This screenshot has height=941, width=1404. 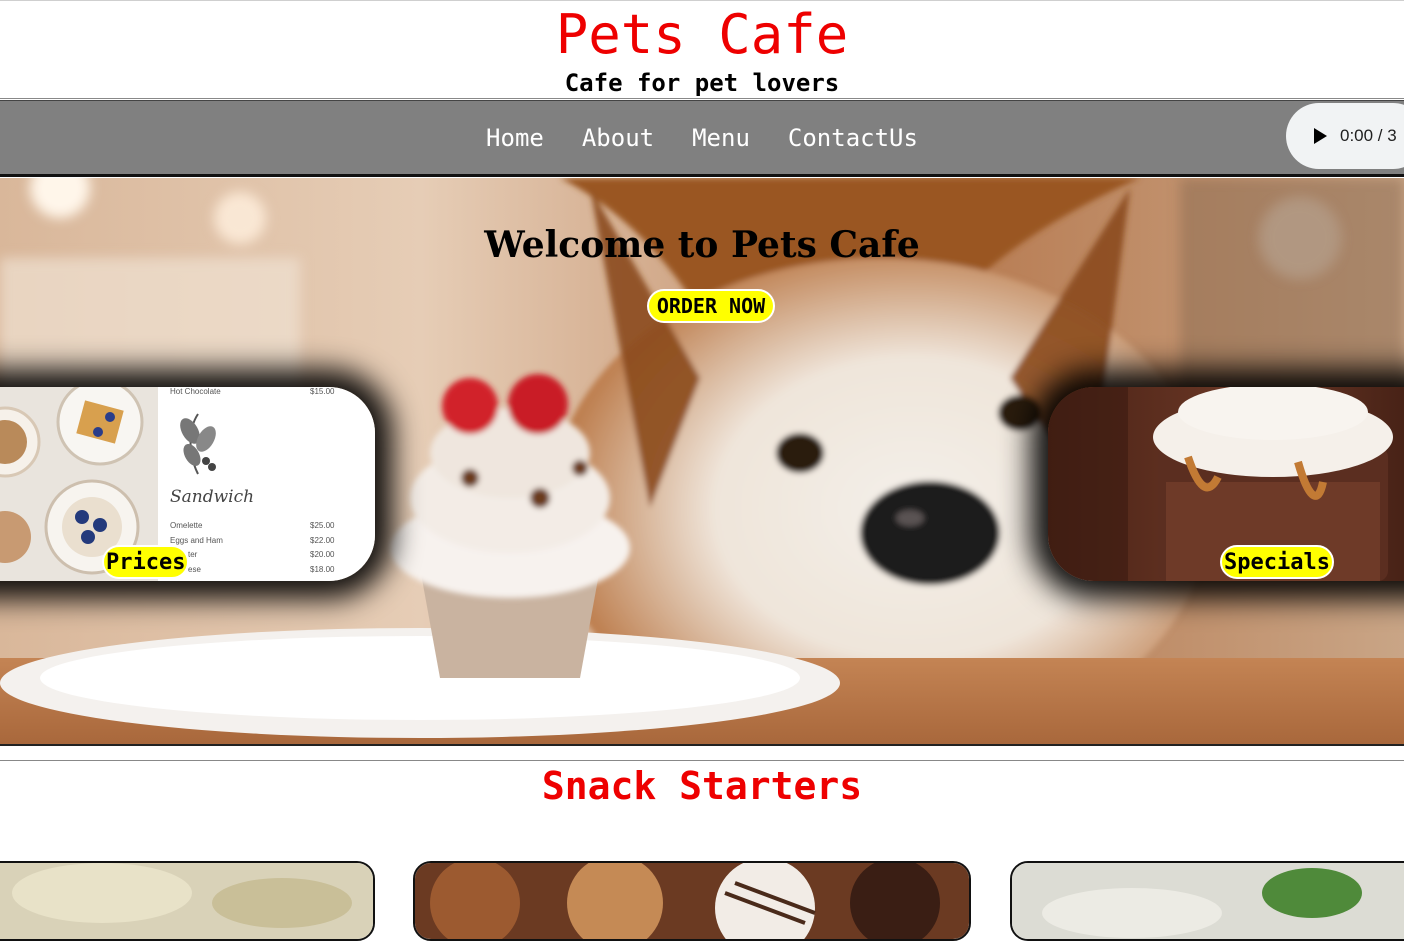 What do you see at coordinates (322, 569) in the screenshot?
I see `menu-item-price: $18.00` at bounding box center [322, 569].